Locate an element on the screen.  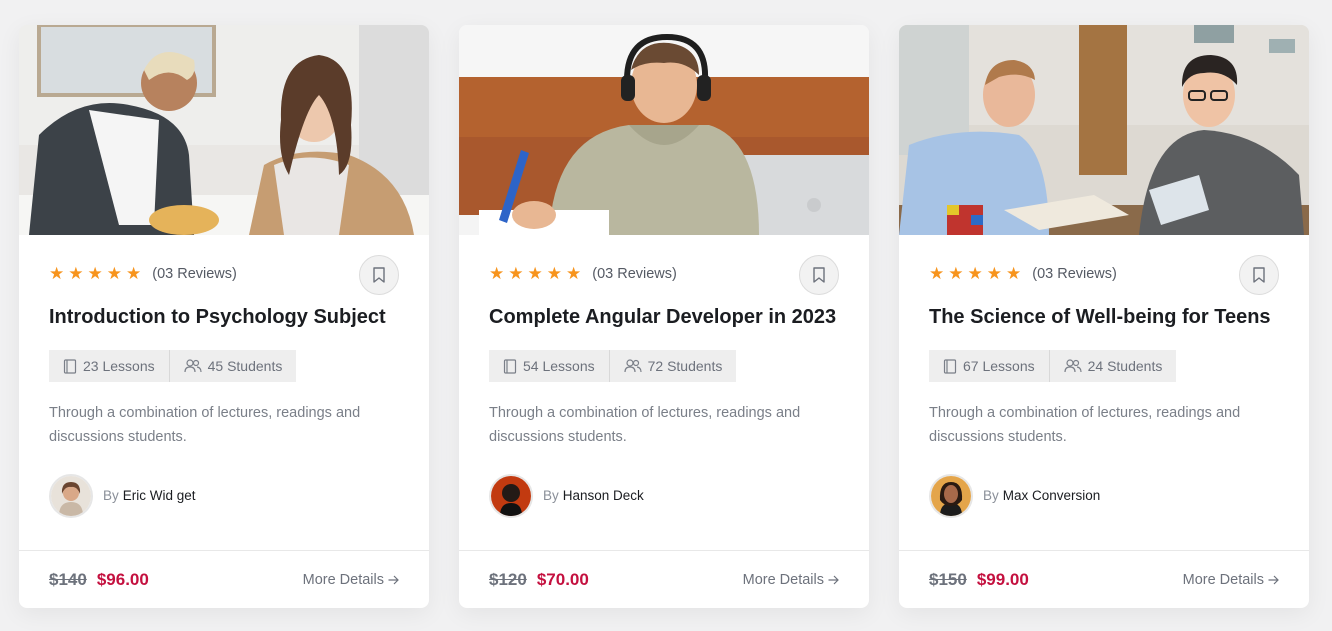
course-meta: 67 Lessons 24 Students is located at coordinates (1053, 366).